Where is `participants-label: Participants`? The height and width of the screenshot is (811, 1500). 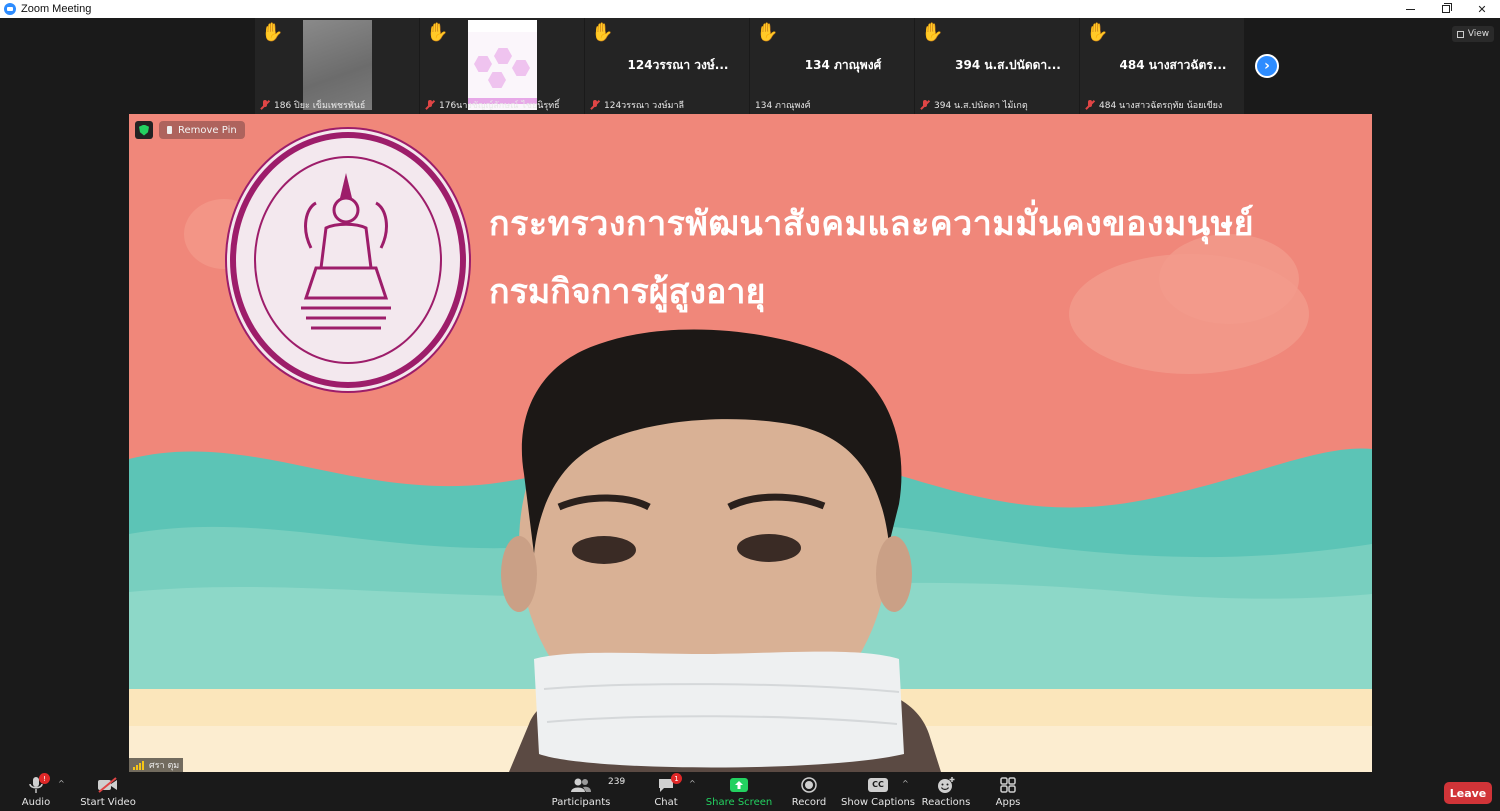
participants-label: Participants is located at coordinates (581, 802).